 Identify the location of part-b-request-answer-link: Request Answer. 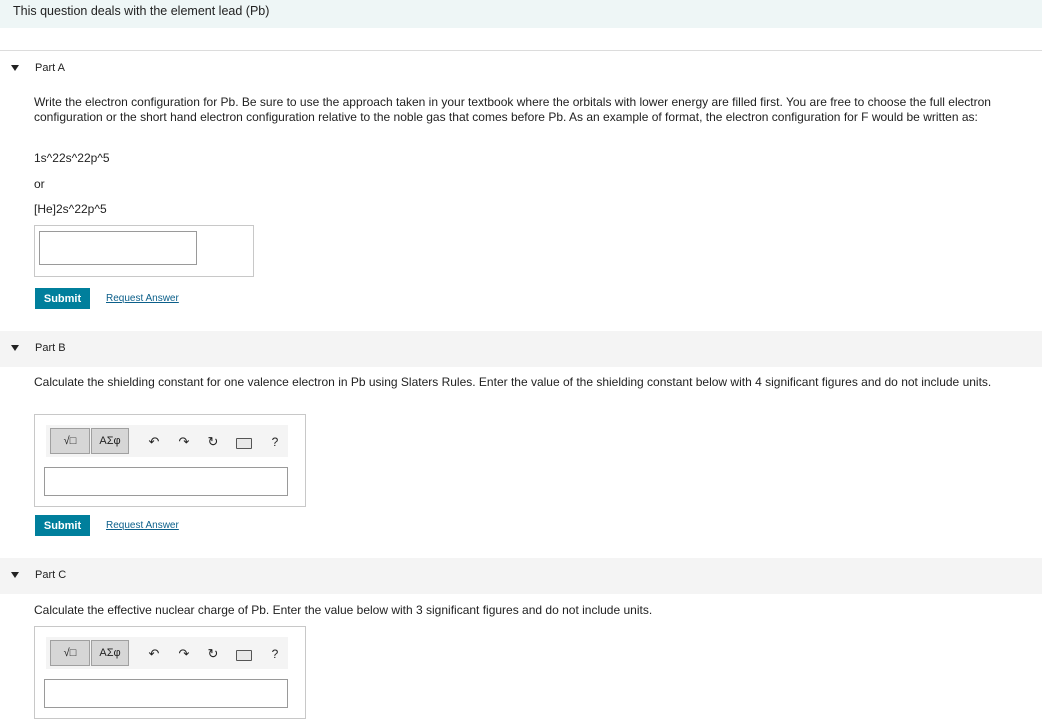
(142, 525).